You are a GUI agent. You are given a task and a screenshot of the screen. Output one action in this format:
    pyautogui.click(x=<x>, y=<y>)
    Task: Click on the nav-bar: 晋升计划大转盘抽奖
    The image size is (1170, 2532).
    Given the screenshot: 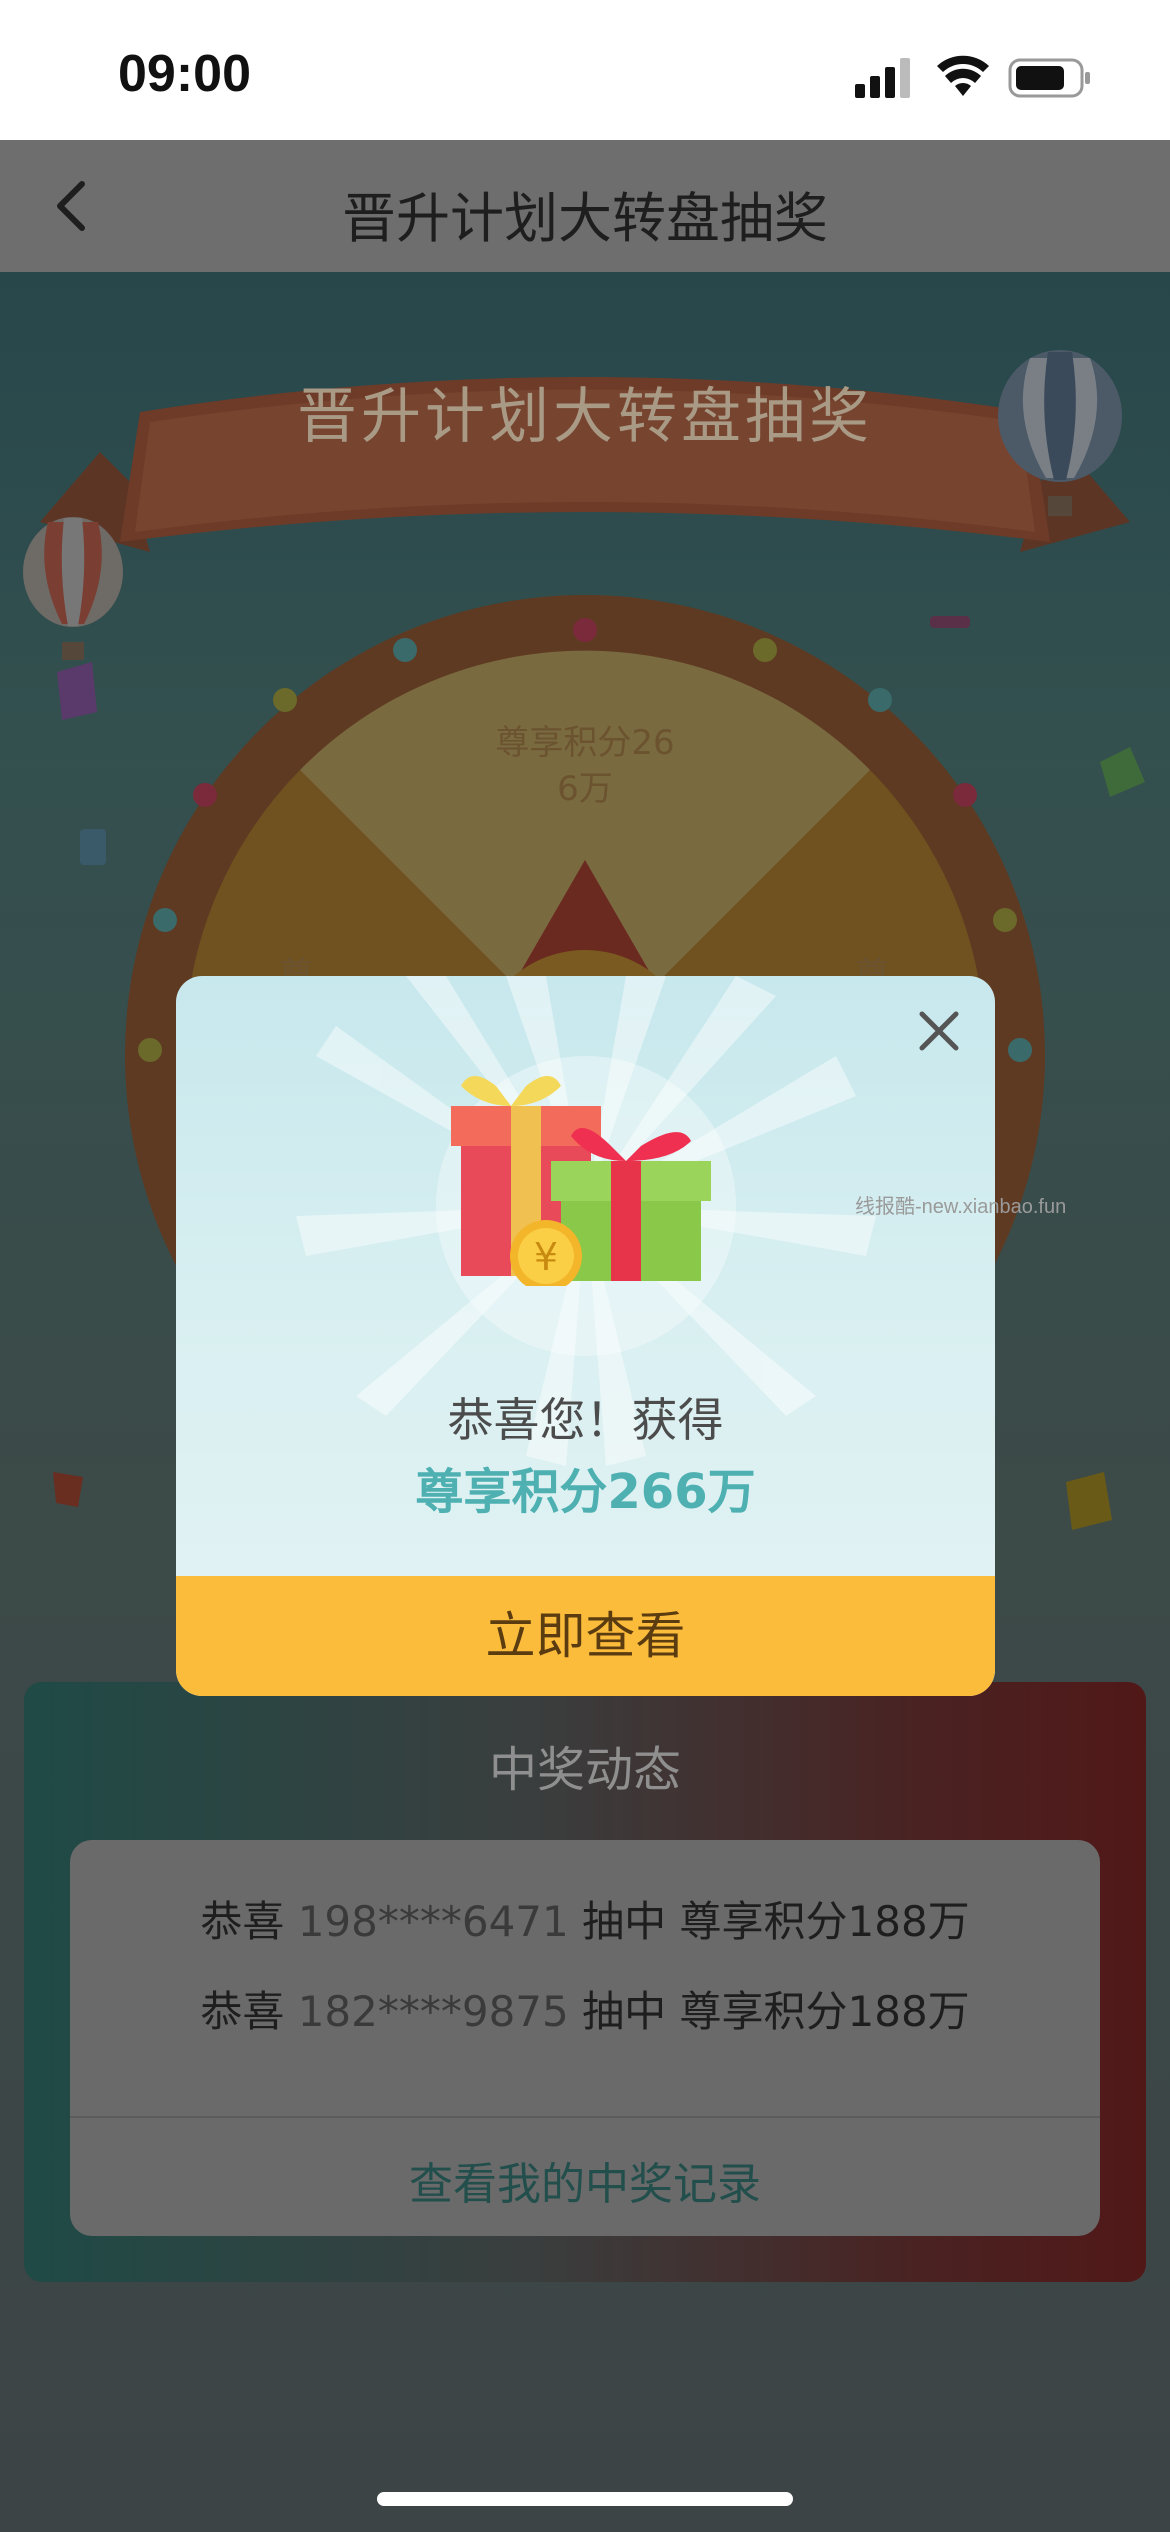 What is the action you would take?
    pyautogui.click(x=585, y=206)
    